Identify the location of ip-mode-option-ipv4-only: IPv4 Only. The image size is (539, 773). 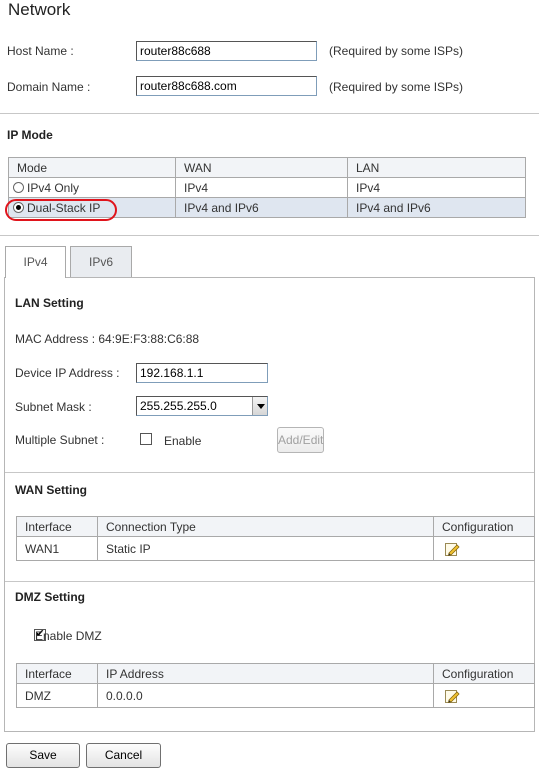
(92, 187).